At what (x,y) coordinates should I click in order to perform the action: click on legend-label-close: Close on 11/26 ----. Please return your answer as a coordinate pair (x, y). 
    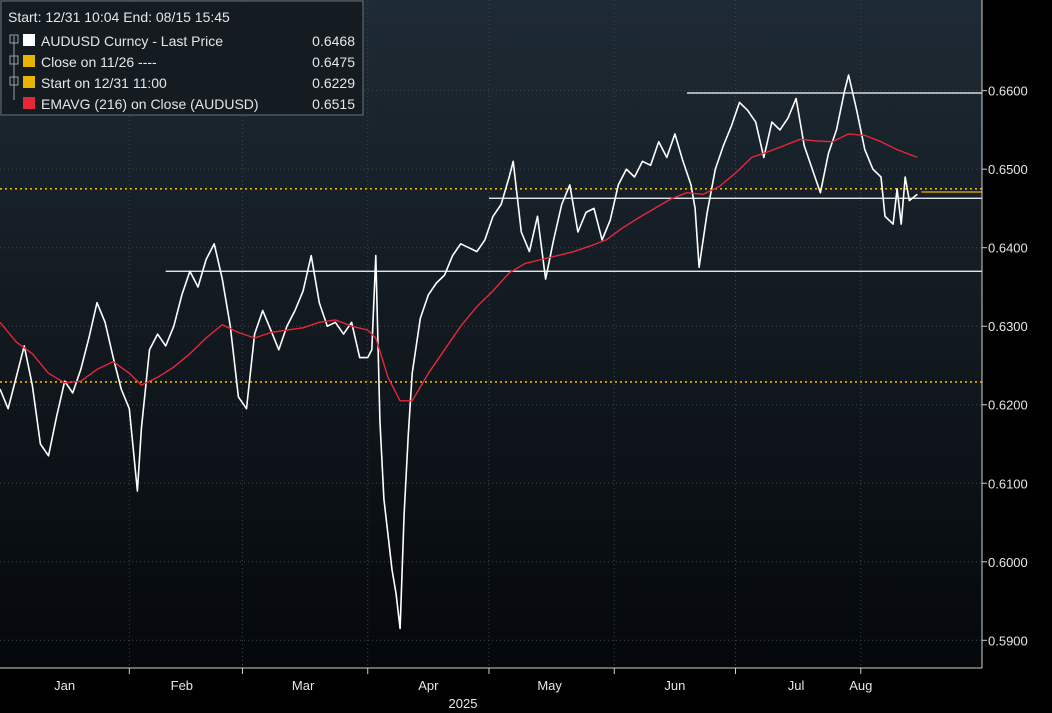
    Looking at the image, I should click on (99, 62).